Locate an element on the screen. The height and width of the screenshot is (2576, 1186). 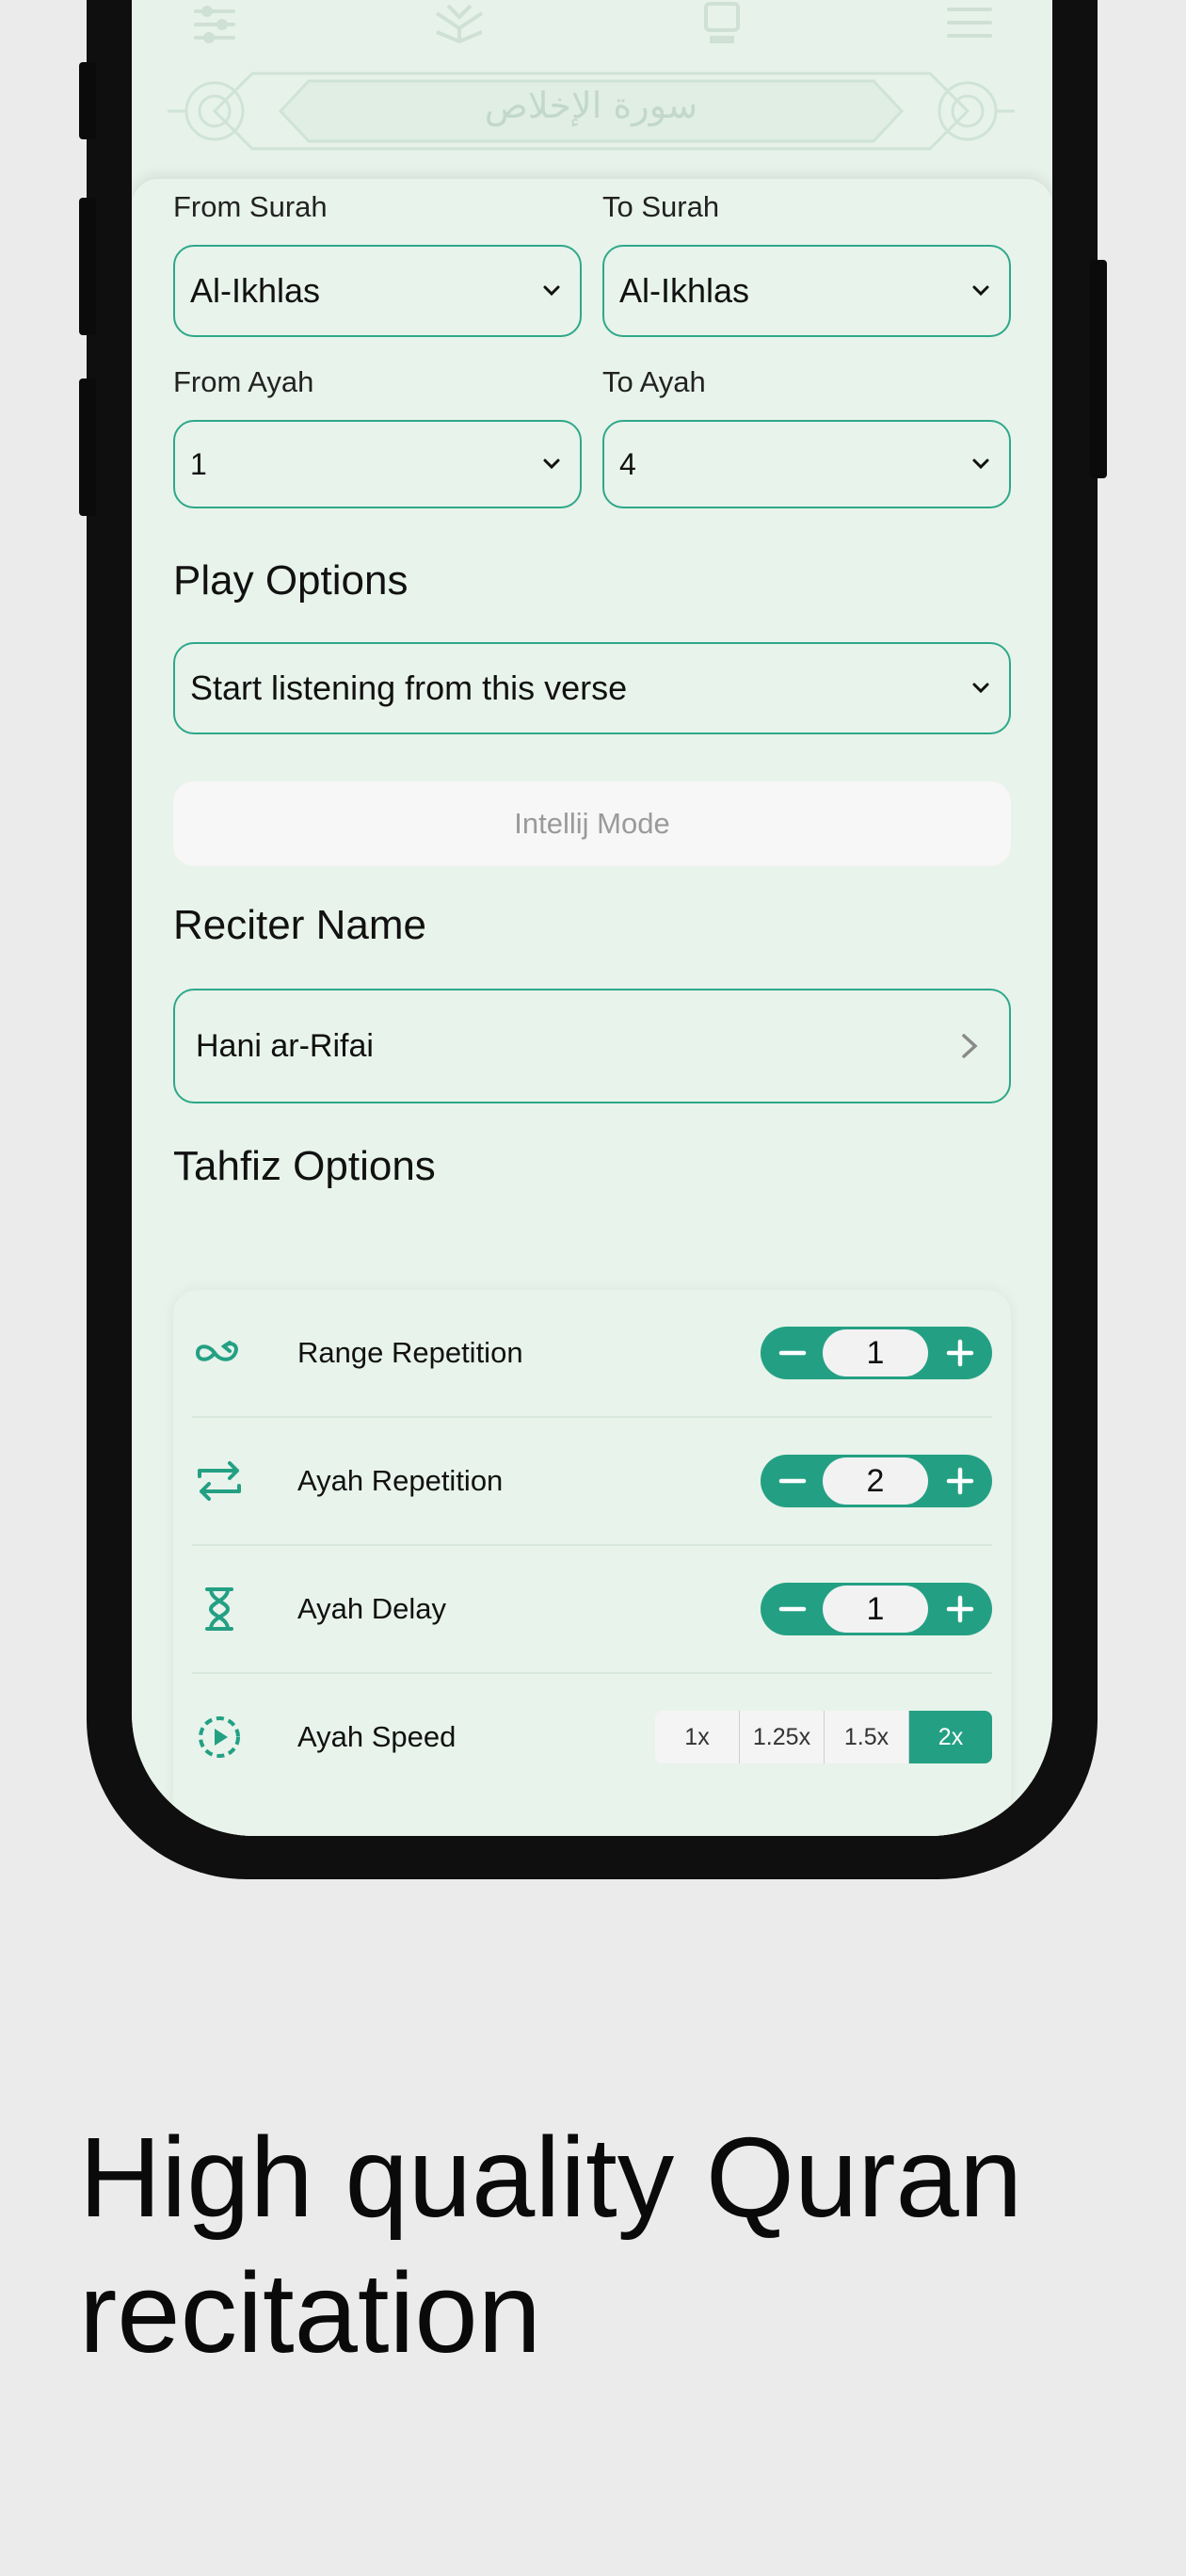
ayah-repetition-row: Ayah Repetition 2 is located at coordinates (592, 1481).